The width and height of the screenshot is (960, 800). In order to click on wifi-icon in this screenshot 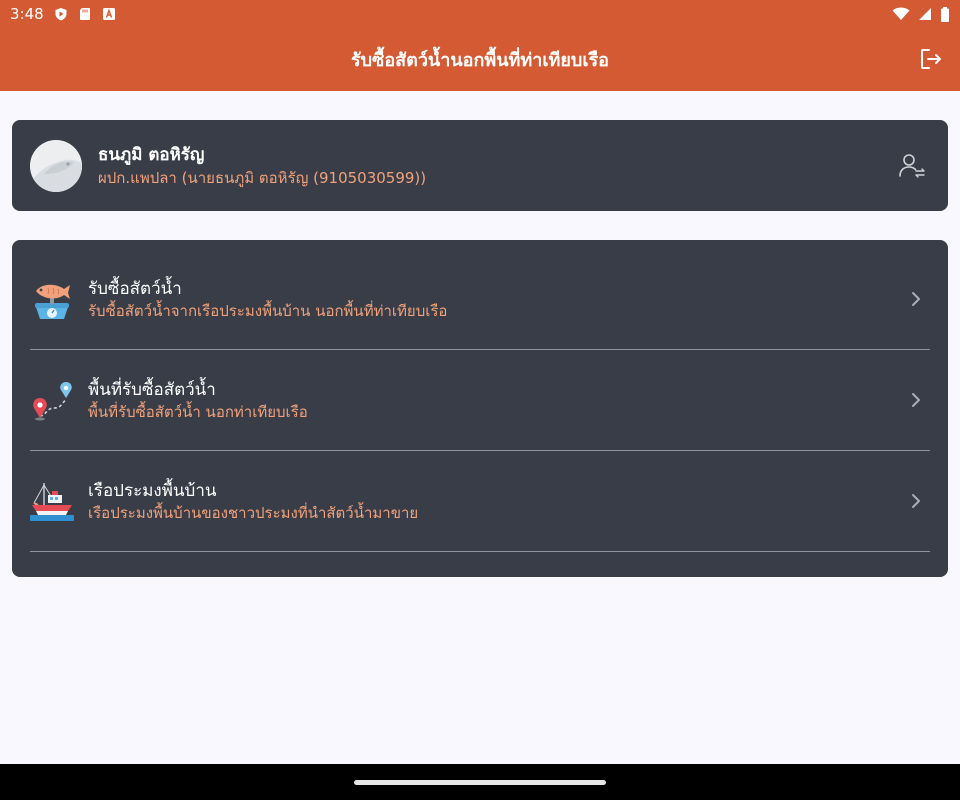, I will do `click(901, 13)`.